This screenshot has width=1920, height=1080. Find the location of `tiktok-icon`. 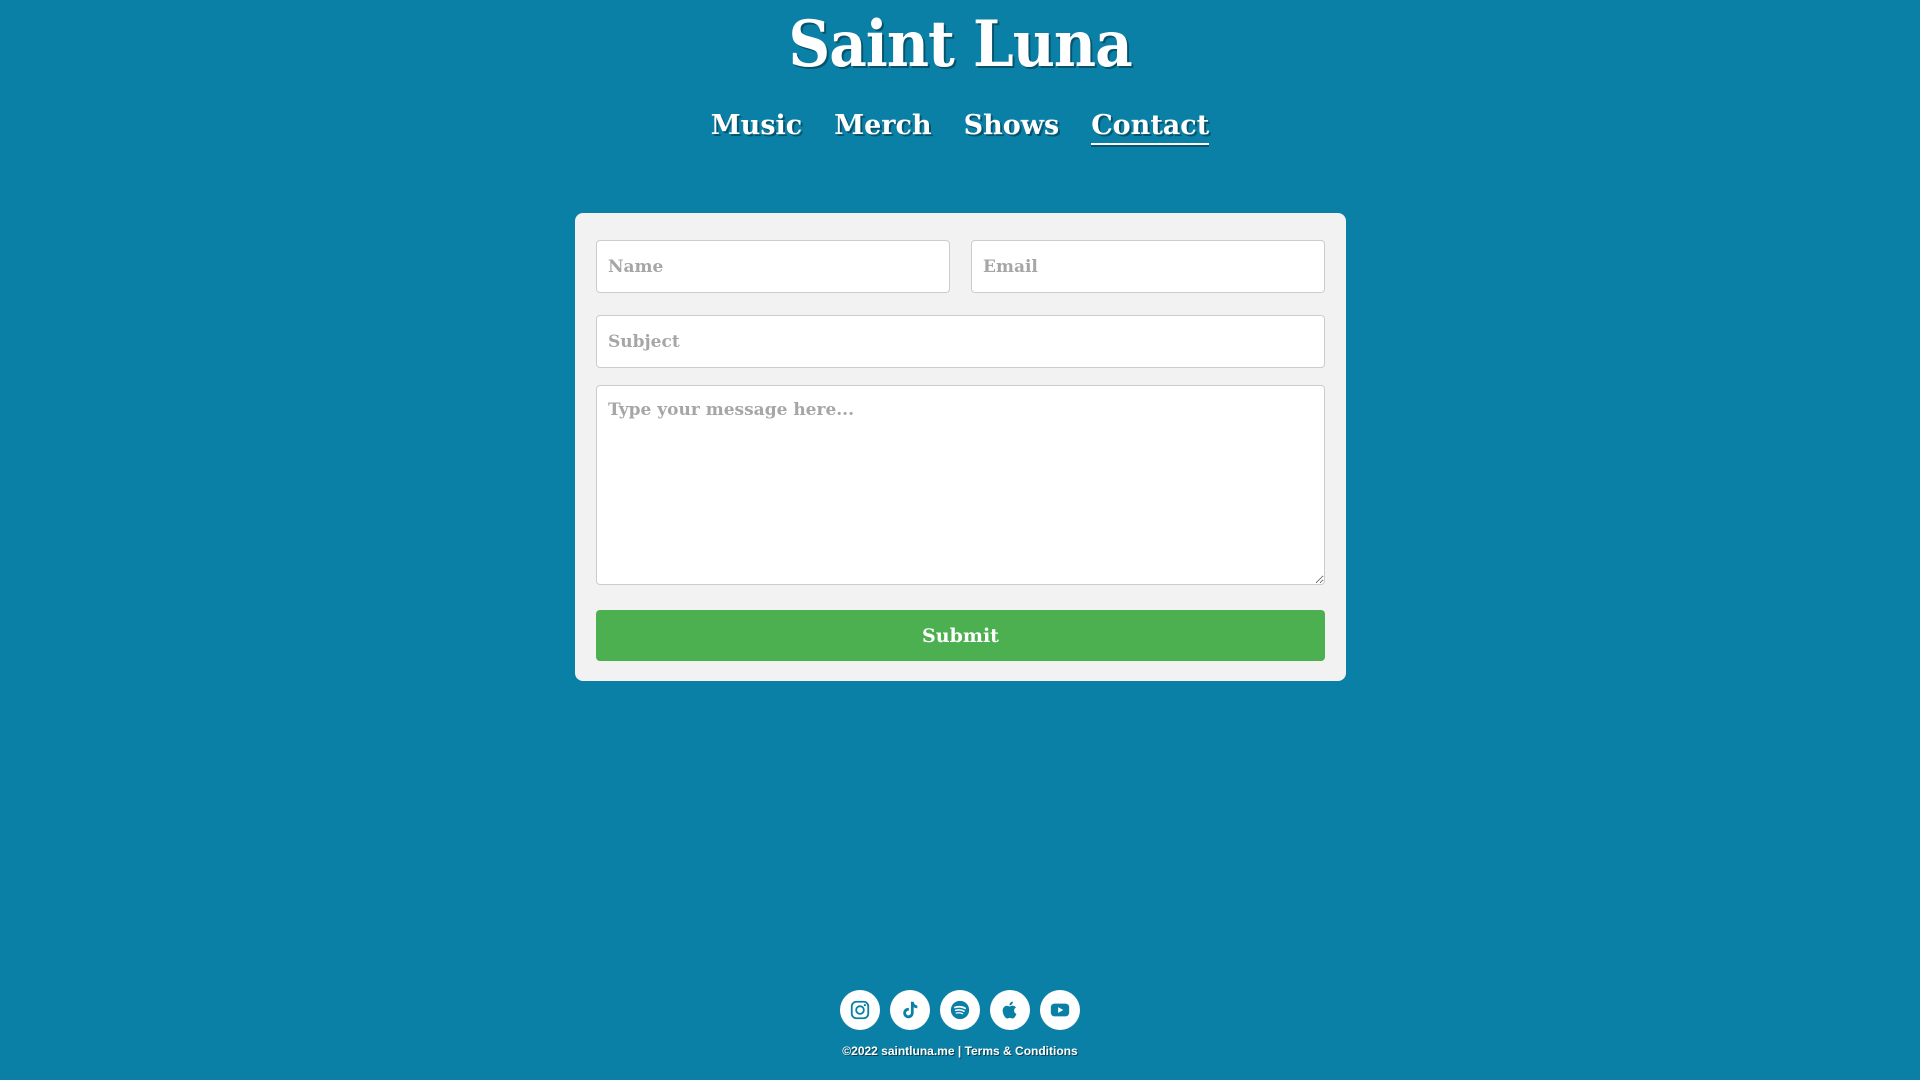

tiktok-icon is located at coordinates (910, 1010).